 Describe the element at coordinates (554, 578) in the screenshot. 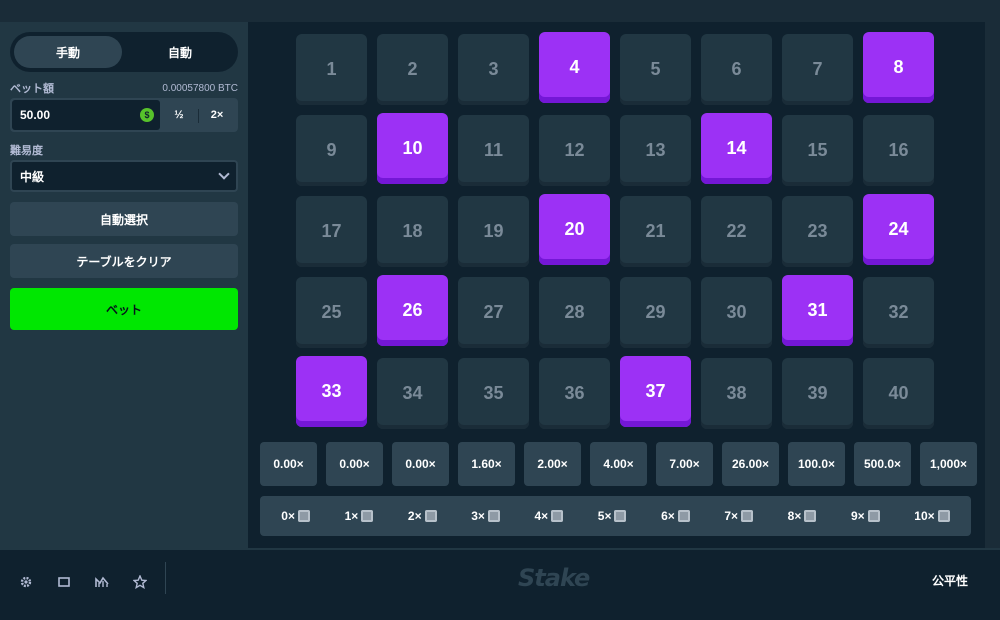

I see `stake-logo: Stake` at that location.